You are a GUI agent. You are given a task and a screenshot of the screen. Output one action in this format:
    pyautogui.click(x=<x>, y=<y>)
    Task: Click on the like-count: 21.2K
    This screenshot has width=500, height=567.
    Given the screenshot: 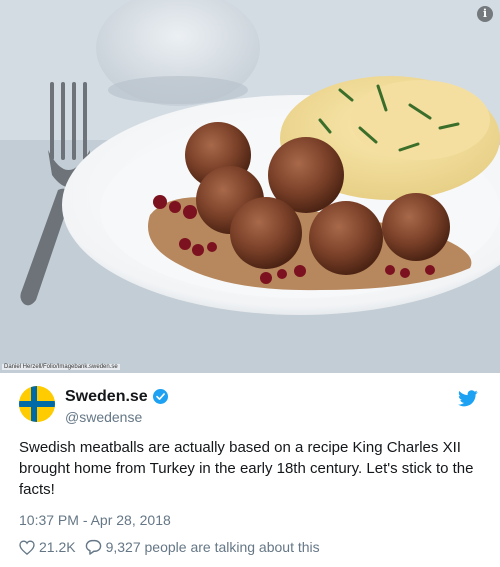 What is the action you would take?
    pyautogui.click(x=57, y=547)
    